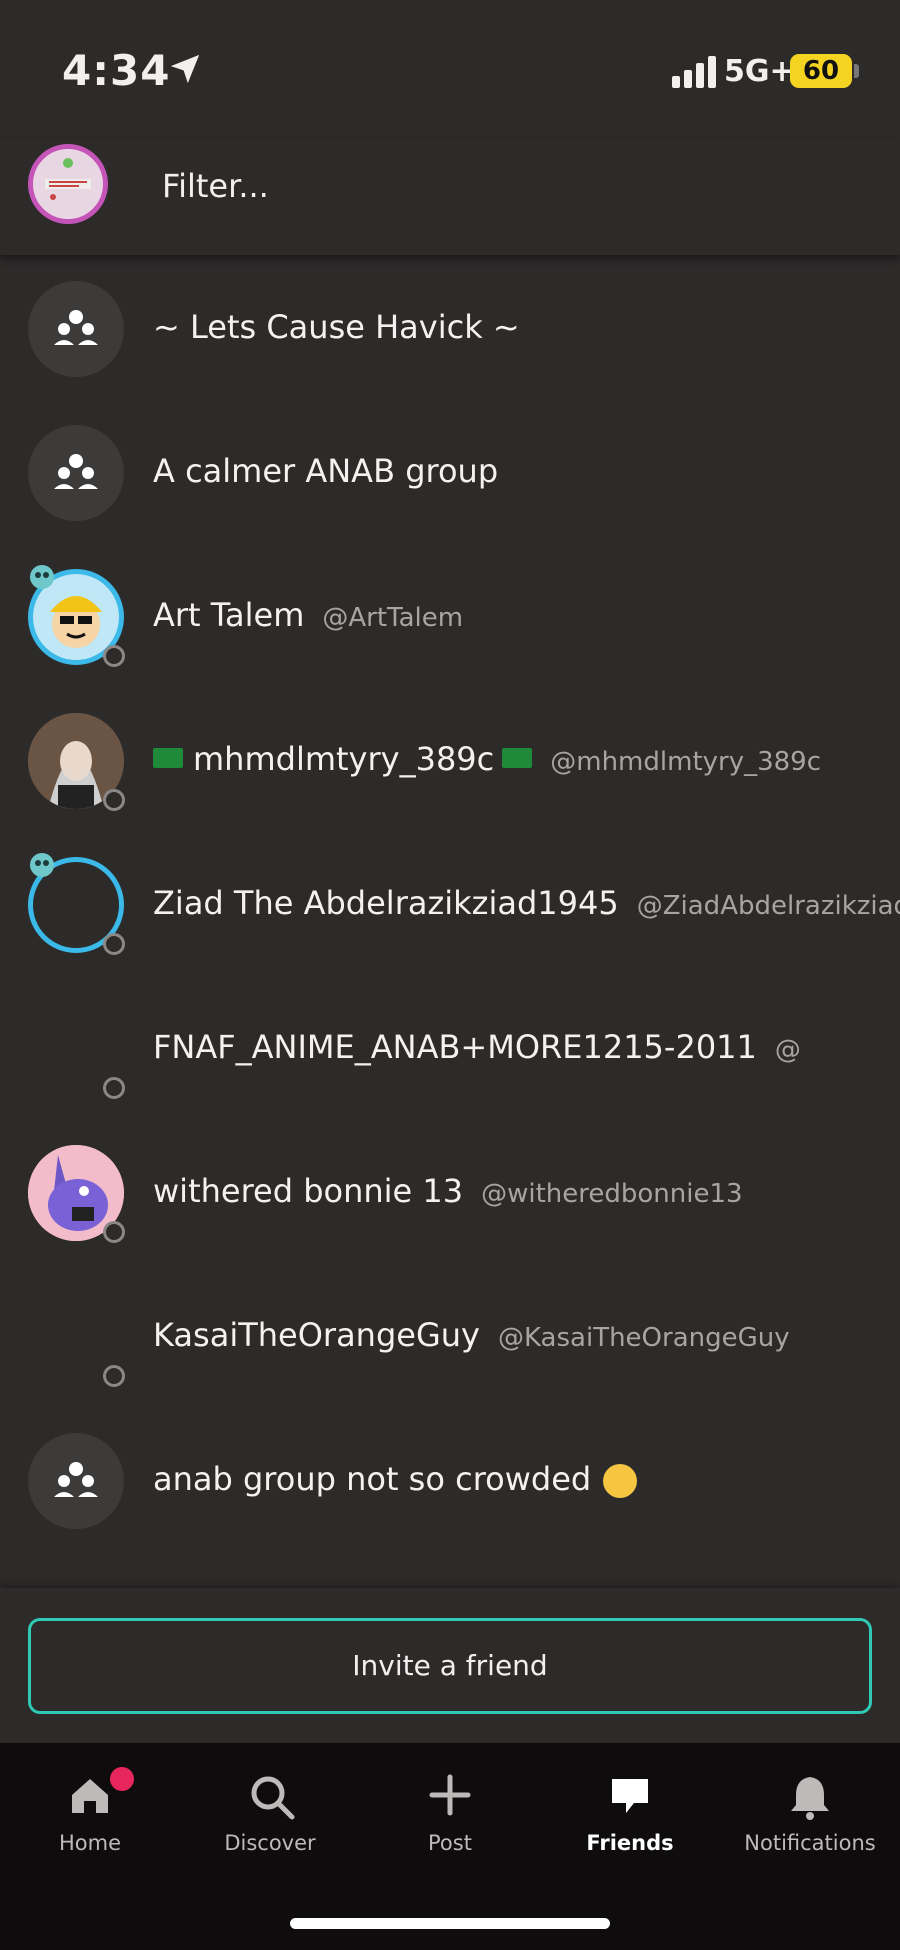  What do you see at coordinates (316, 1335) in the screenshot?
I see `chat-name: KasaiTheOrangeGuy` at bounding box center [316, 1335].